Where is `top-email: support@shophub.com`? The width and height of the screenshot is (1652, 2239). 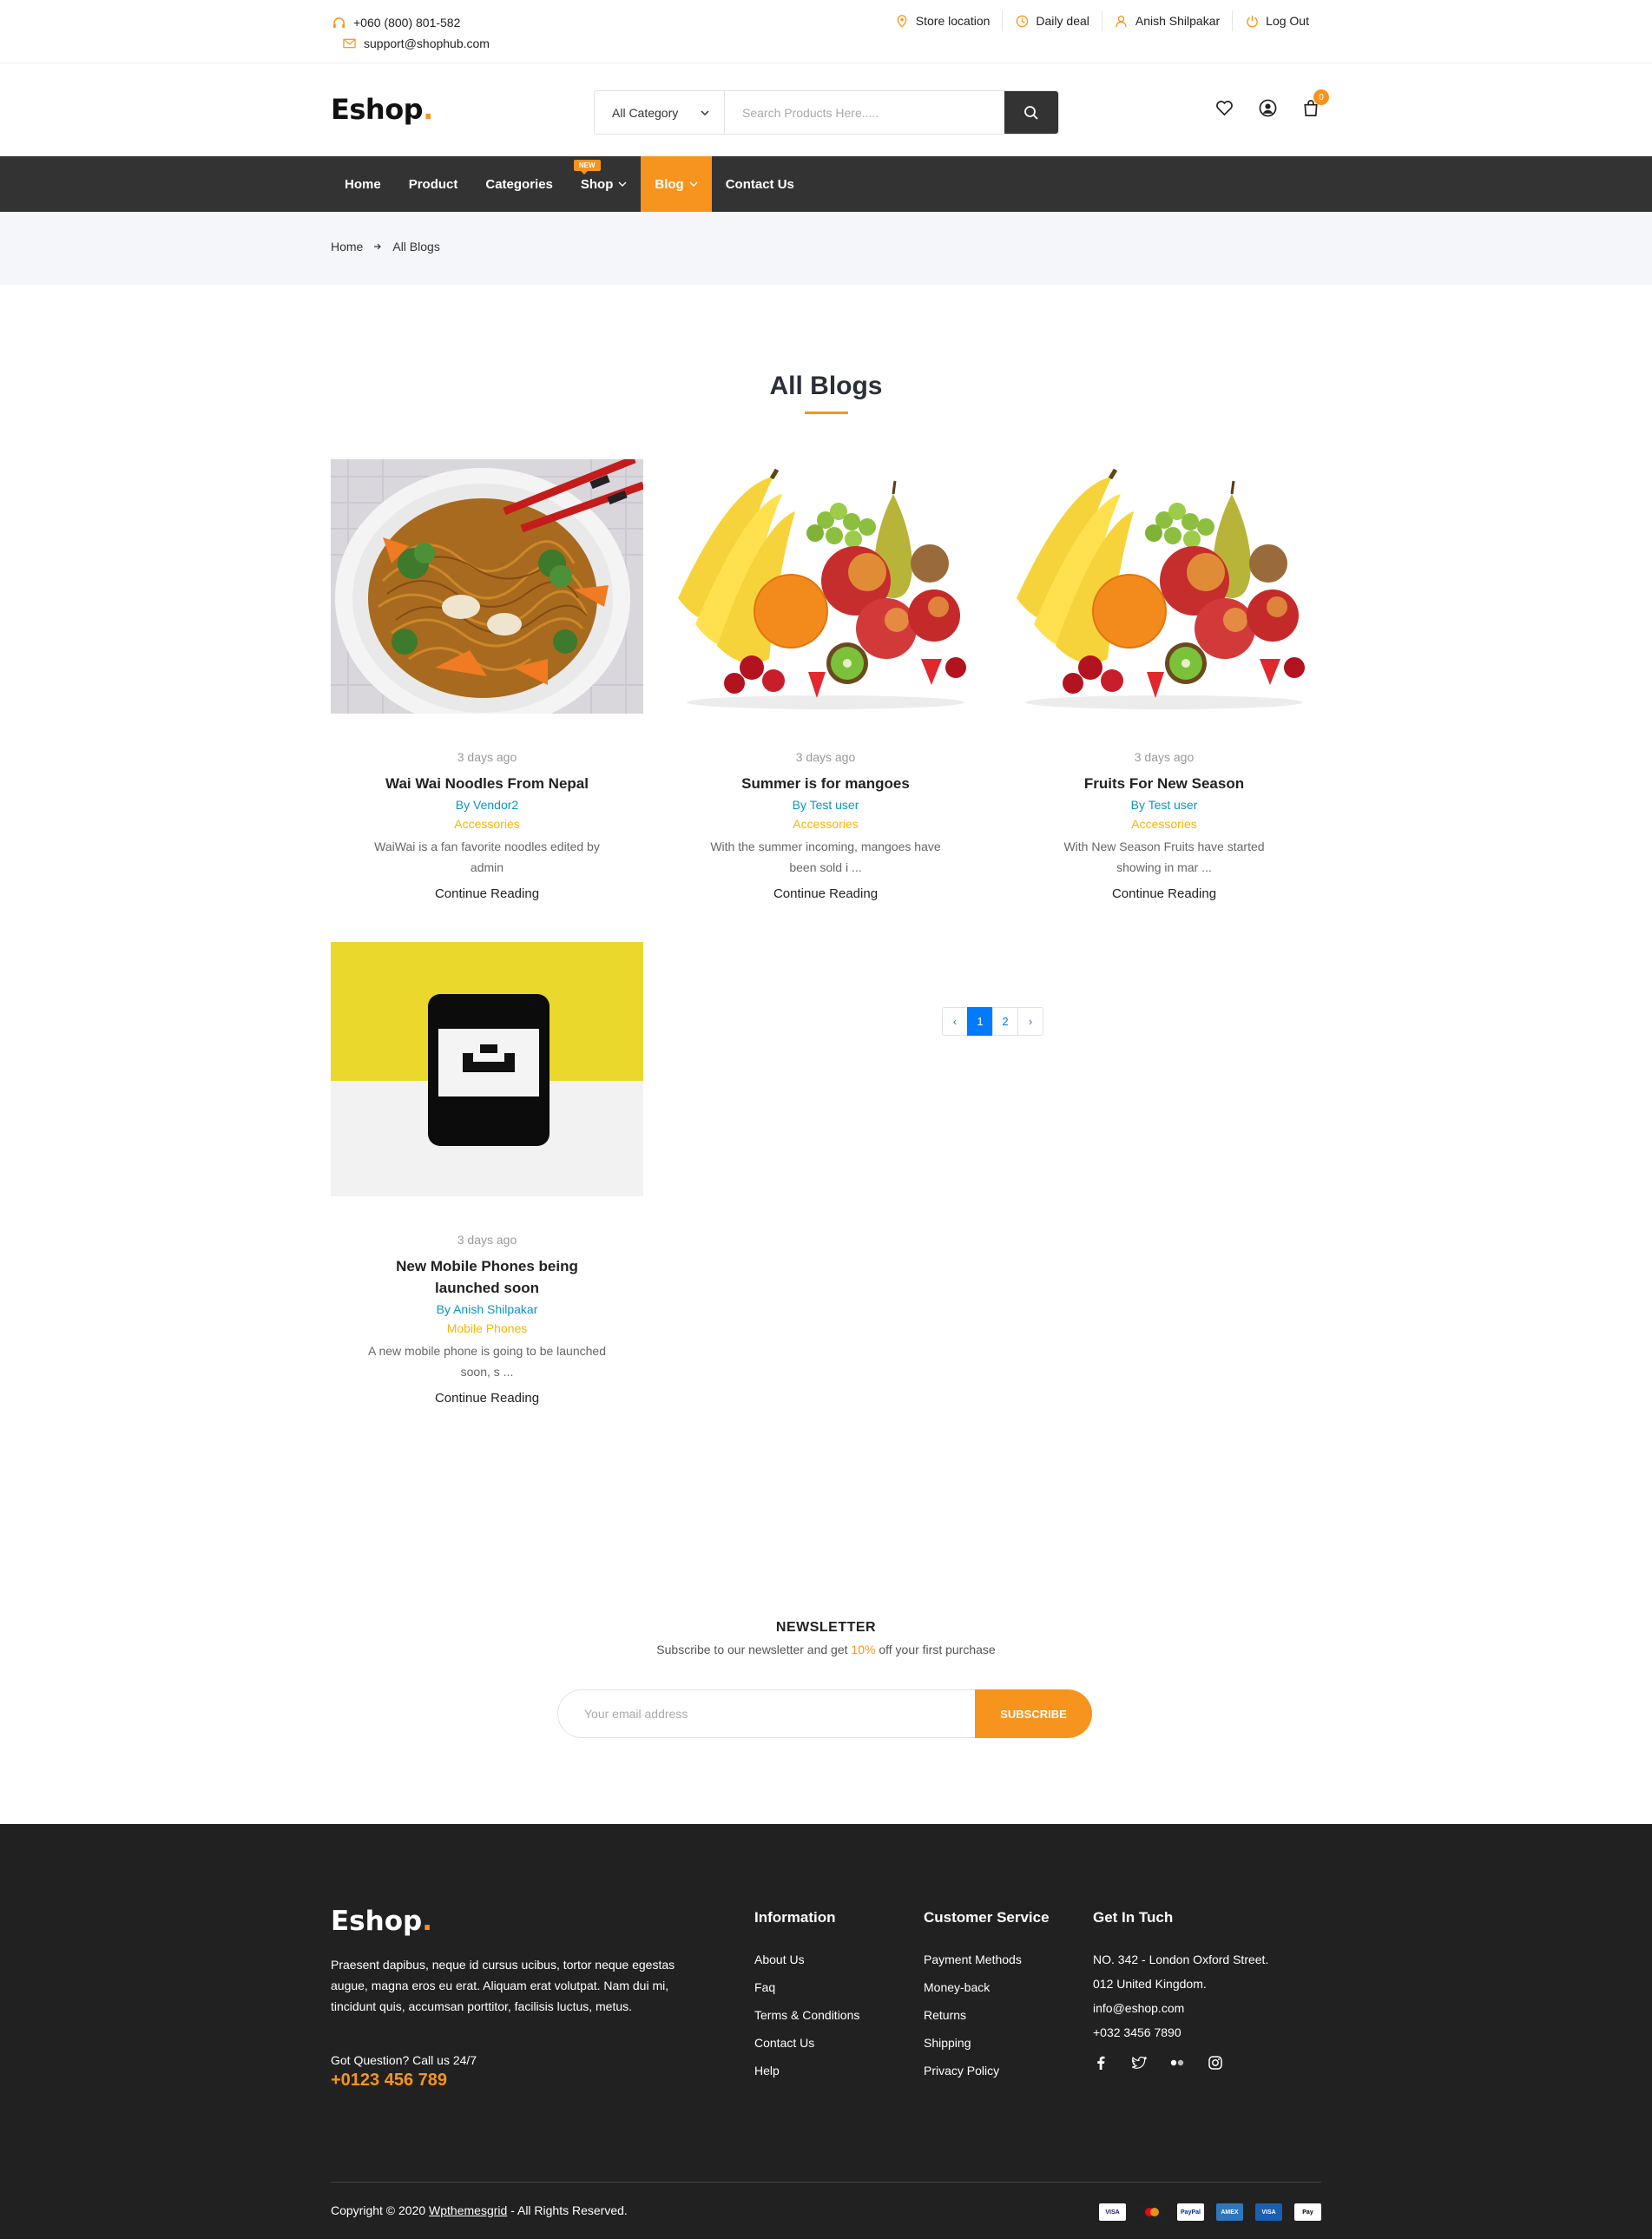
top-email: support@shophub.com is located at coordinates (415, 43).